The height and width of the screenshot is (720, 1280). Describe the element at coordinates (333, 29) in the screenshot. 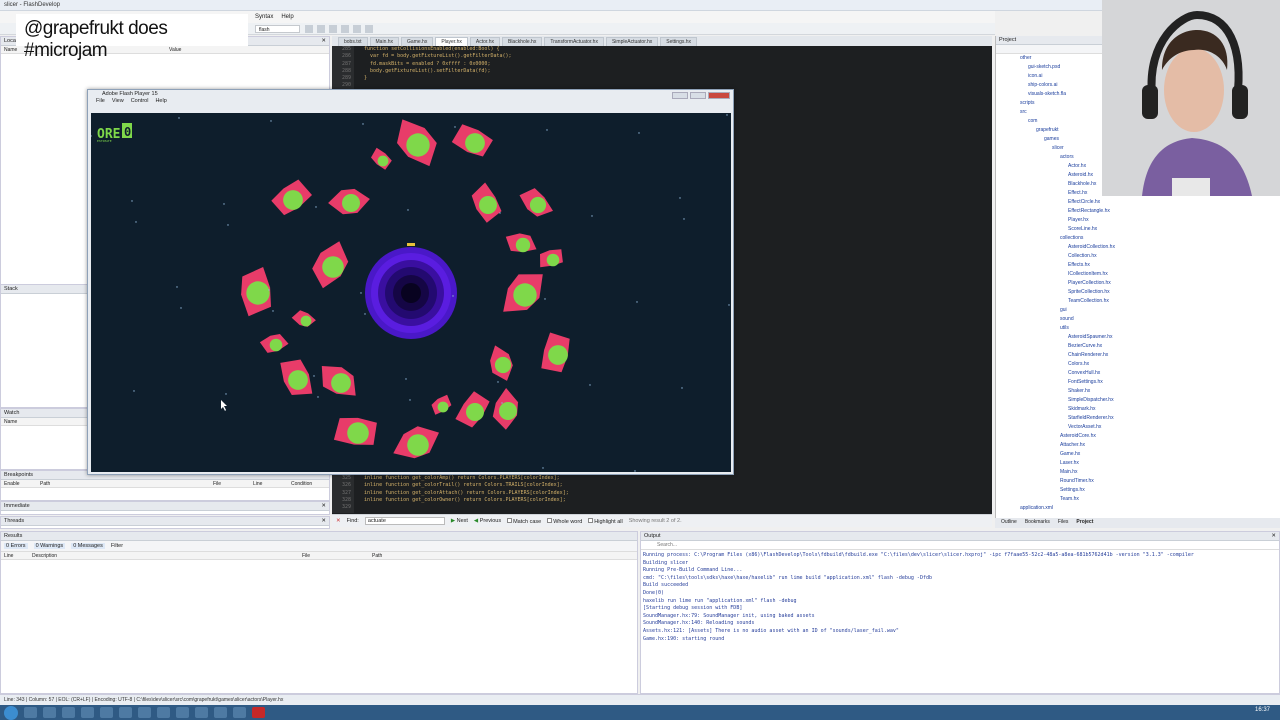

I see `stop-icon` at that location.